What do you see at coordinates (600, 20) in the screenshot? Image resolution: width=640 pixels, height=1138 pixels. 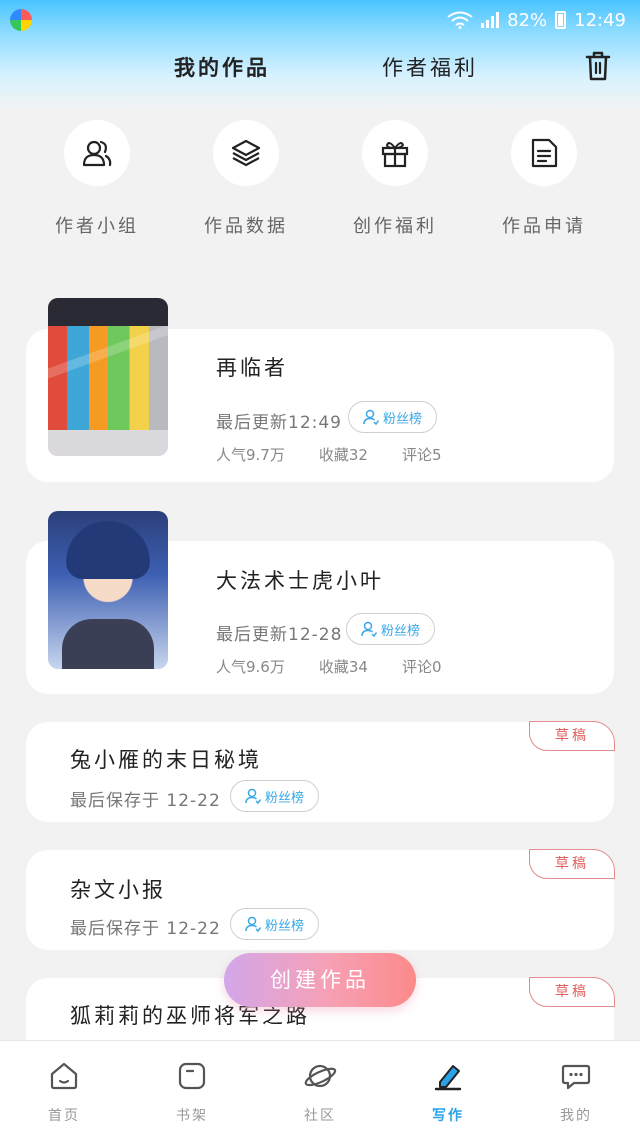 I see `clock: 12:49` at bounding box center [600, 20].